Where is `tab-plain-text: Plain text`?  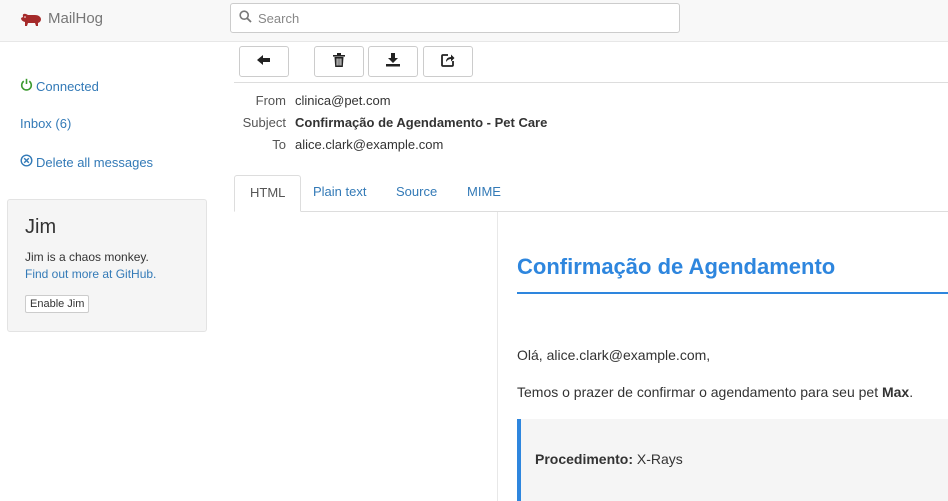
tab-plain-text: Plain text is located at coordinates (339, 193).